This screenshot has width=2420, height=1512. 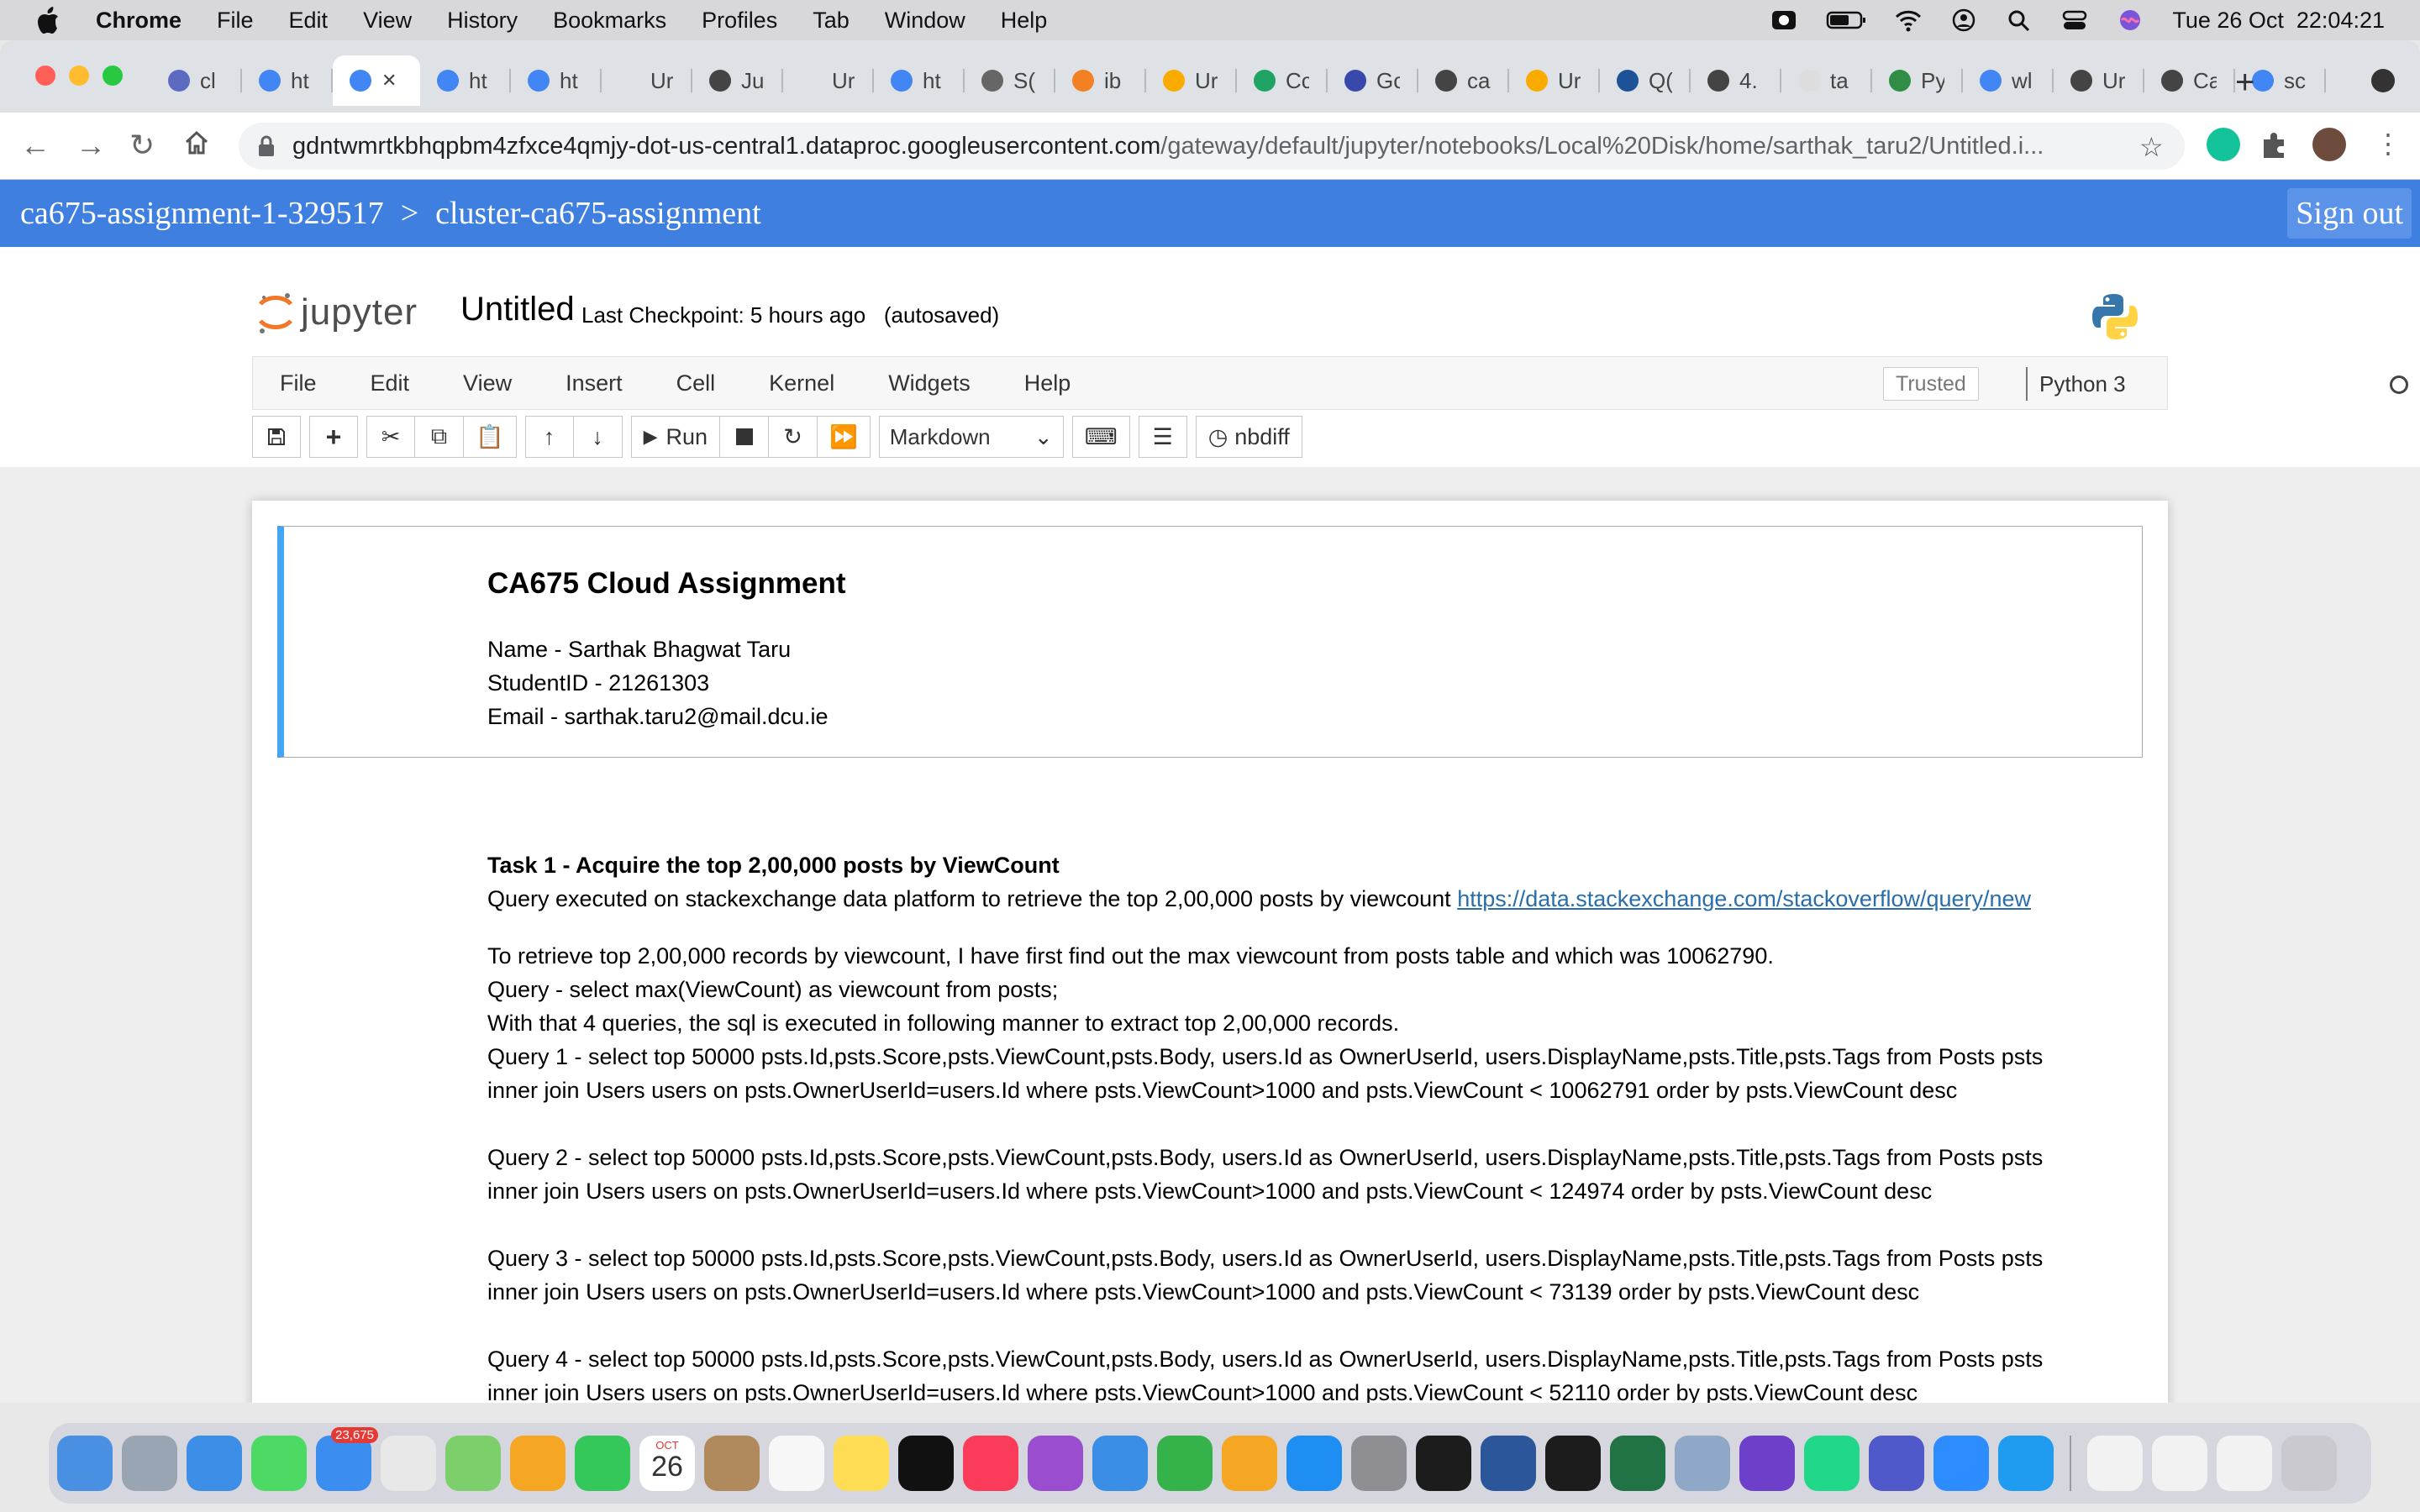 I want to click on extensions-puzzle-icon, so click(x=2274, y=144).